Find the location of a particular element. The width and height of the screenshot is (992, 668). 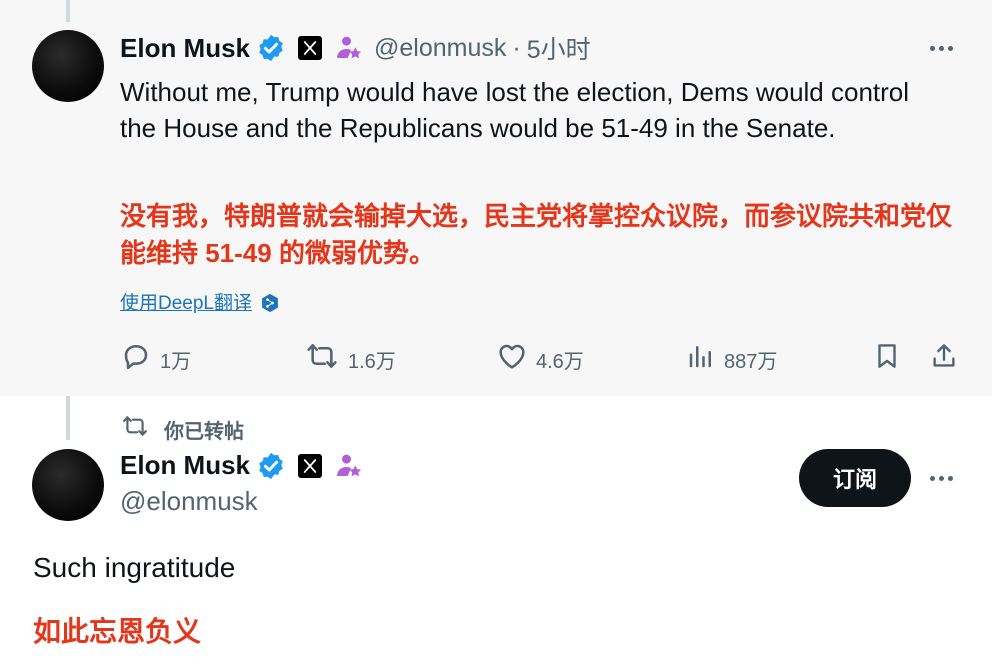

reply-button: 1万 is located at coordinates (155, 359).